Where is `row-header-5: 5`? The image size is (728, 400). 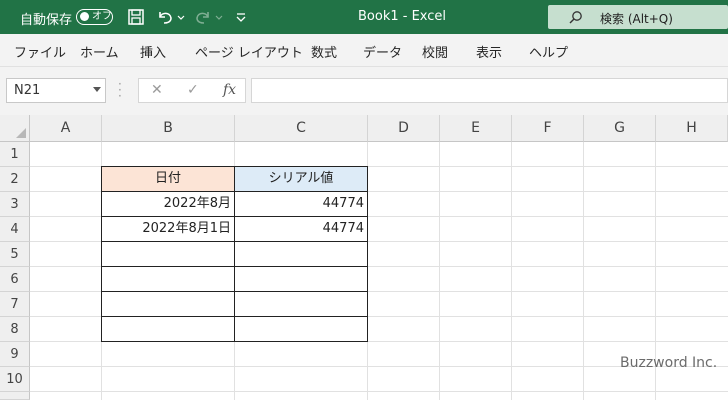
row-header-5: 5 is located at coordinates (15, 254).